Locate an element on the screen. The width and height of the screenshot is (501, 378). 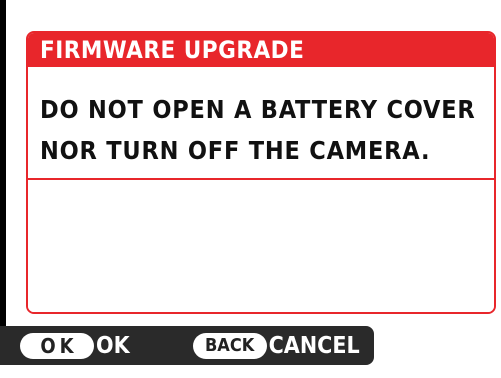
dialog-message-line1: DO NOT OPEN A BATTERY COVER is located at coordinates (258, 109).